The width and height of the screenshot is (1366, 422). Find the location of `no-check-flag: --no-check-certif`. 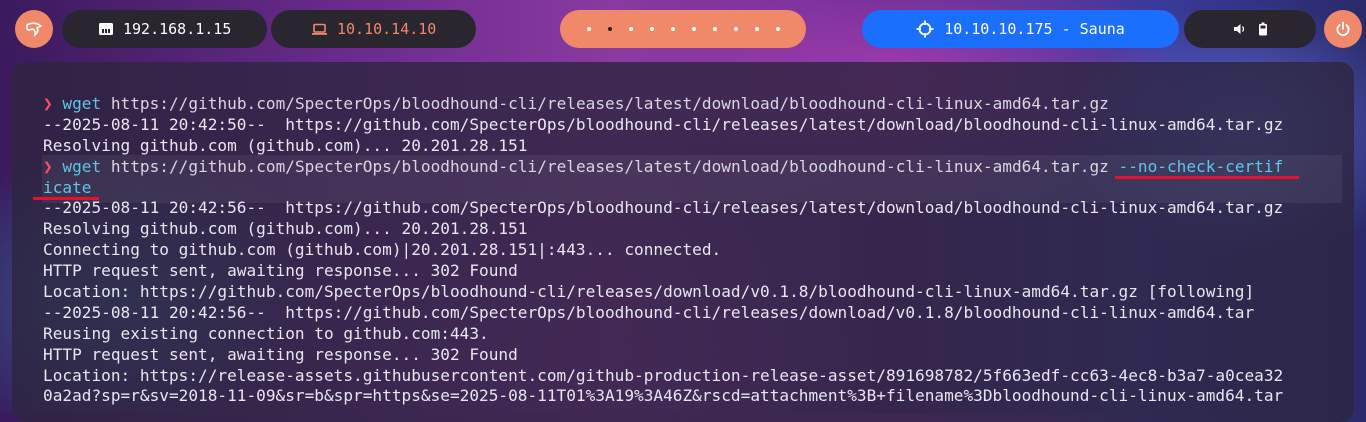

no-check-flag: --no-check-certif is located at coordinates (1207, 168).